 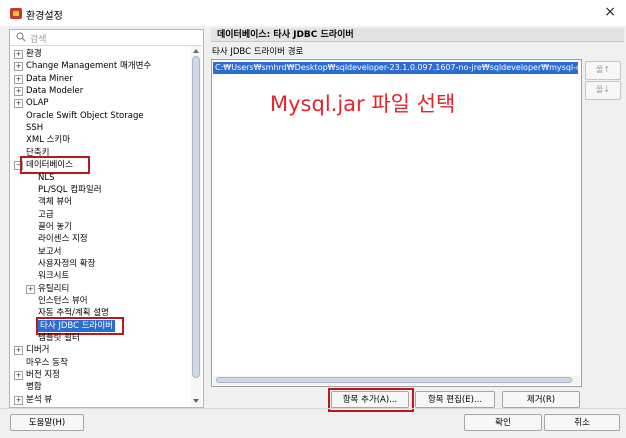 I want to click on tree-item-label: 환경, so click(x=34, y=54).